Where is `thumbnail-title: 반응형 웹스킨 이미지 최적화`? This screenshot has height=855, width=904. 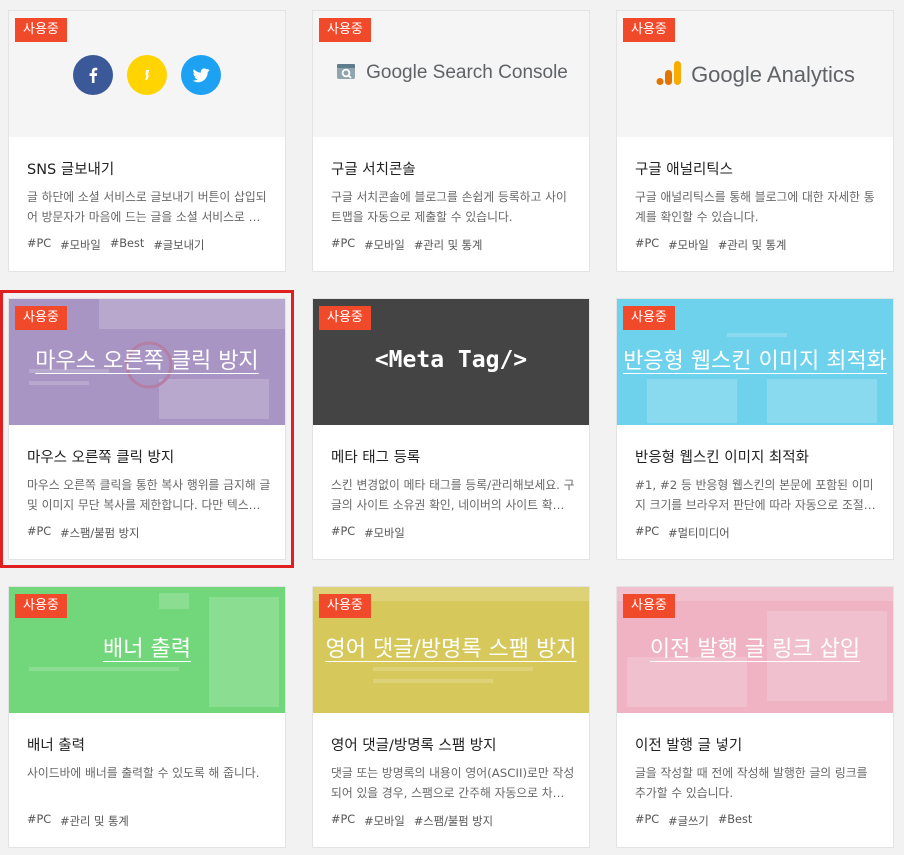
thumbnail-title: 반응형 웹스킨 이미지 최적화 is located at coordinates (755, 361).